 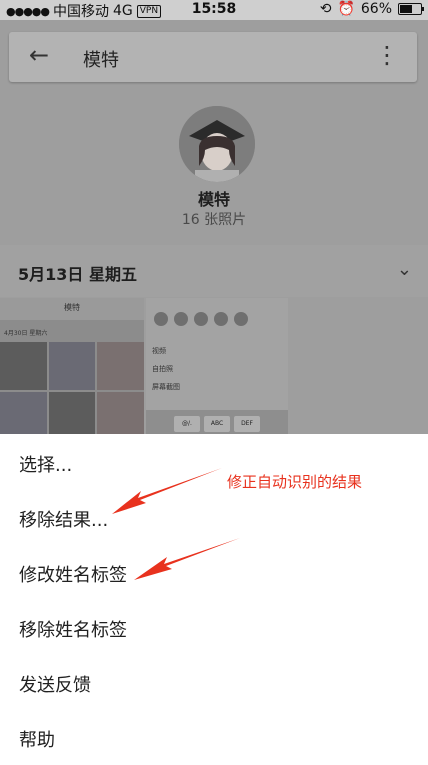 I want to click on more-vert-icon: ⋮, so click(x=387, y=55).